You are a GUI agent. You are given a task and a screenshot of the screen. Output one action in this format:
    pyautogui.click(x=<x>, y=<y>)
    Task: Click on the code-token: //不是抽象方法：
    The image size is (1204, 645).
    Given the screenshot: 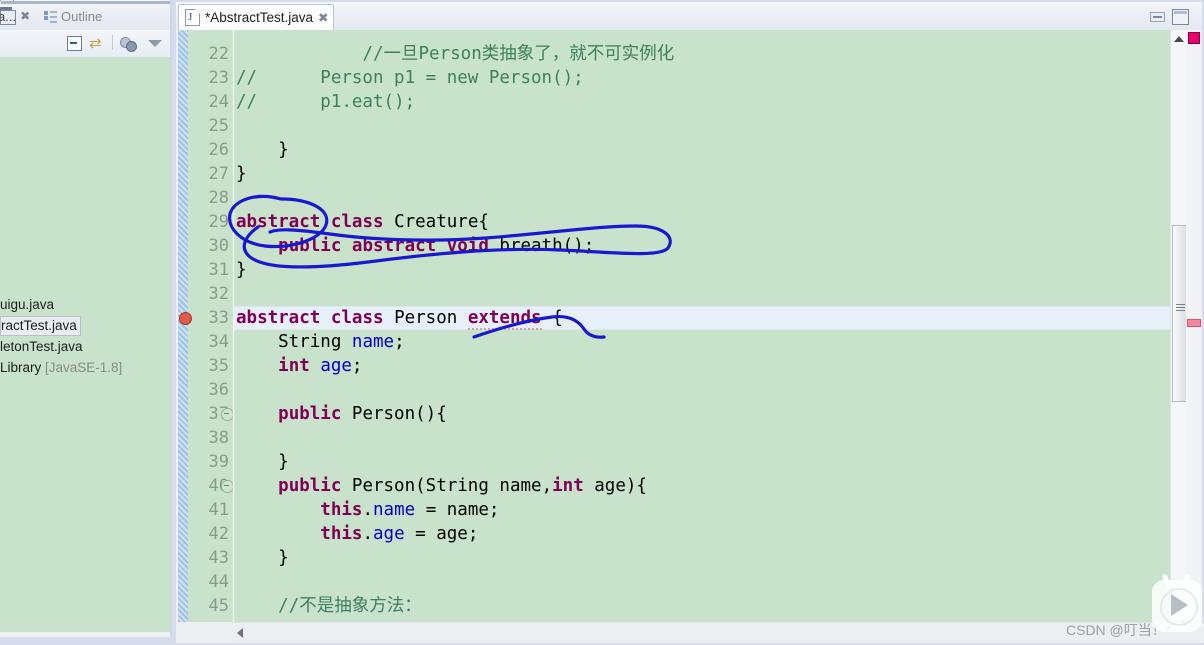 What is the action you would take?
    pyautogui.click(x=350, y=606)
    